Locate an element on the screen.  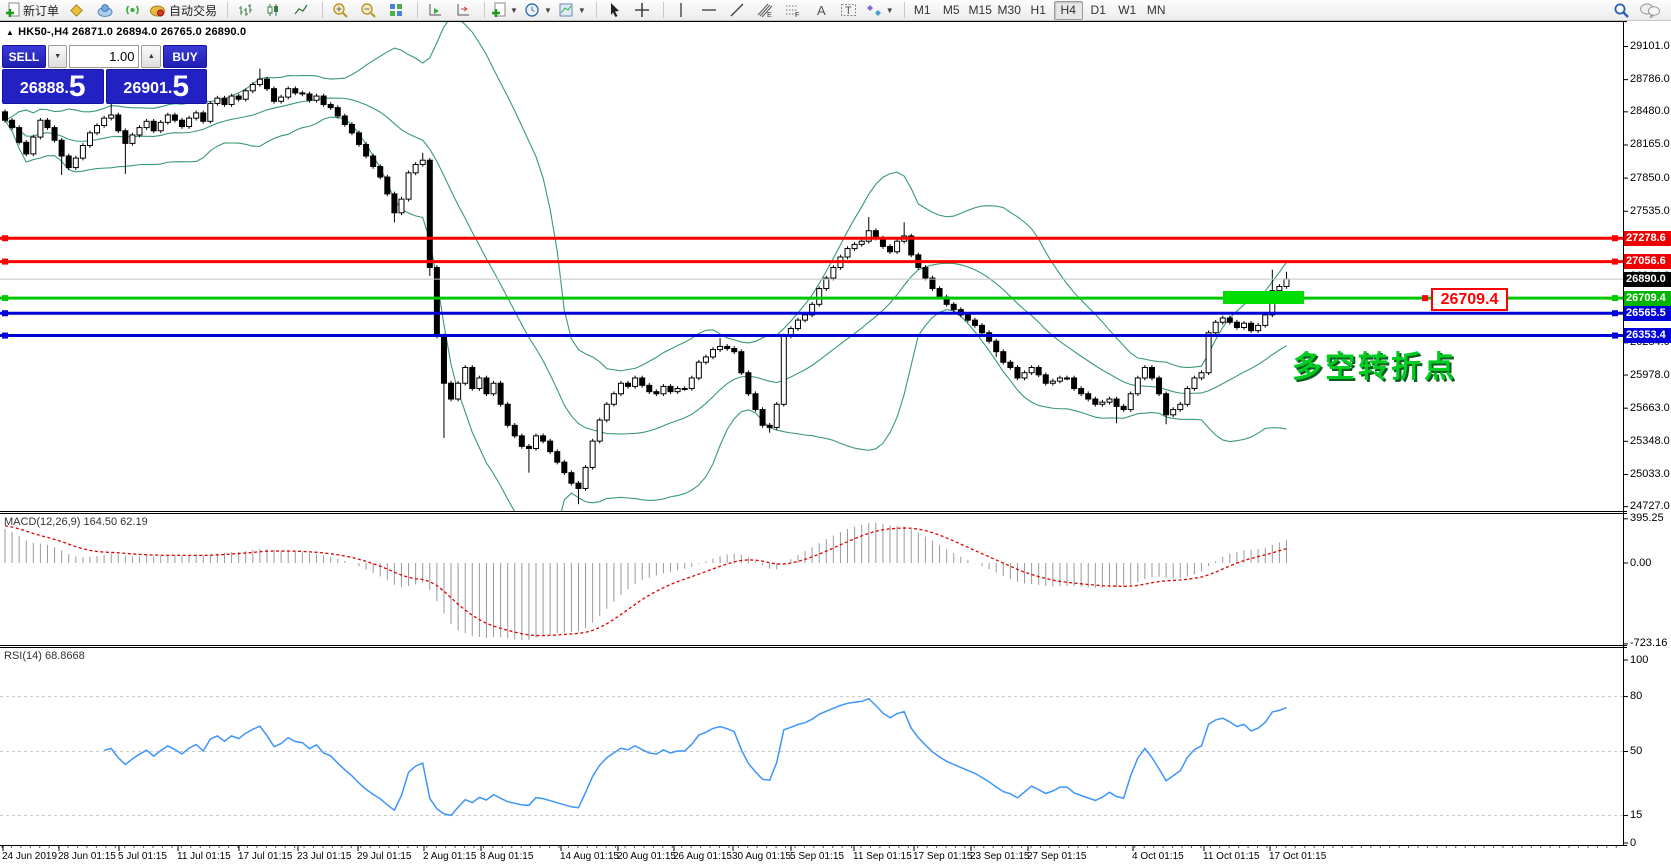
rsi-line is located at coordinates (695, 757).